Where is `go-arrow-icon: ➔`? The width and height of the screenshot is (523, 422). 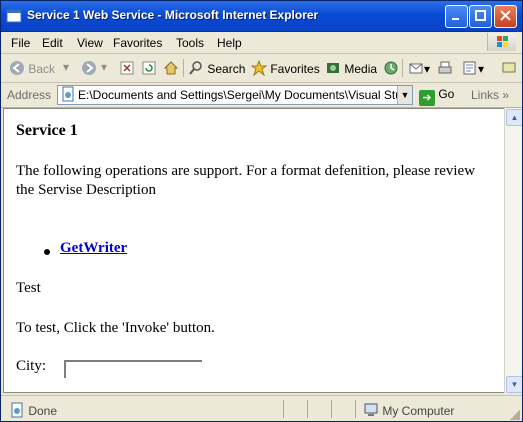
go-arrow-icon: ➔ is located at coordinates (427, 98).